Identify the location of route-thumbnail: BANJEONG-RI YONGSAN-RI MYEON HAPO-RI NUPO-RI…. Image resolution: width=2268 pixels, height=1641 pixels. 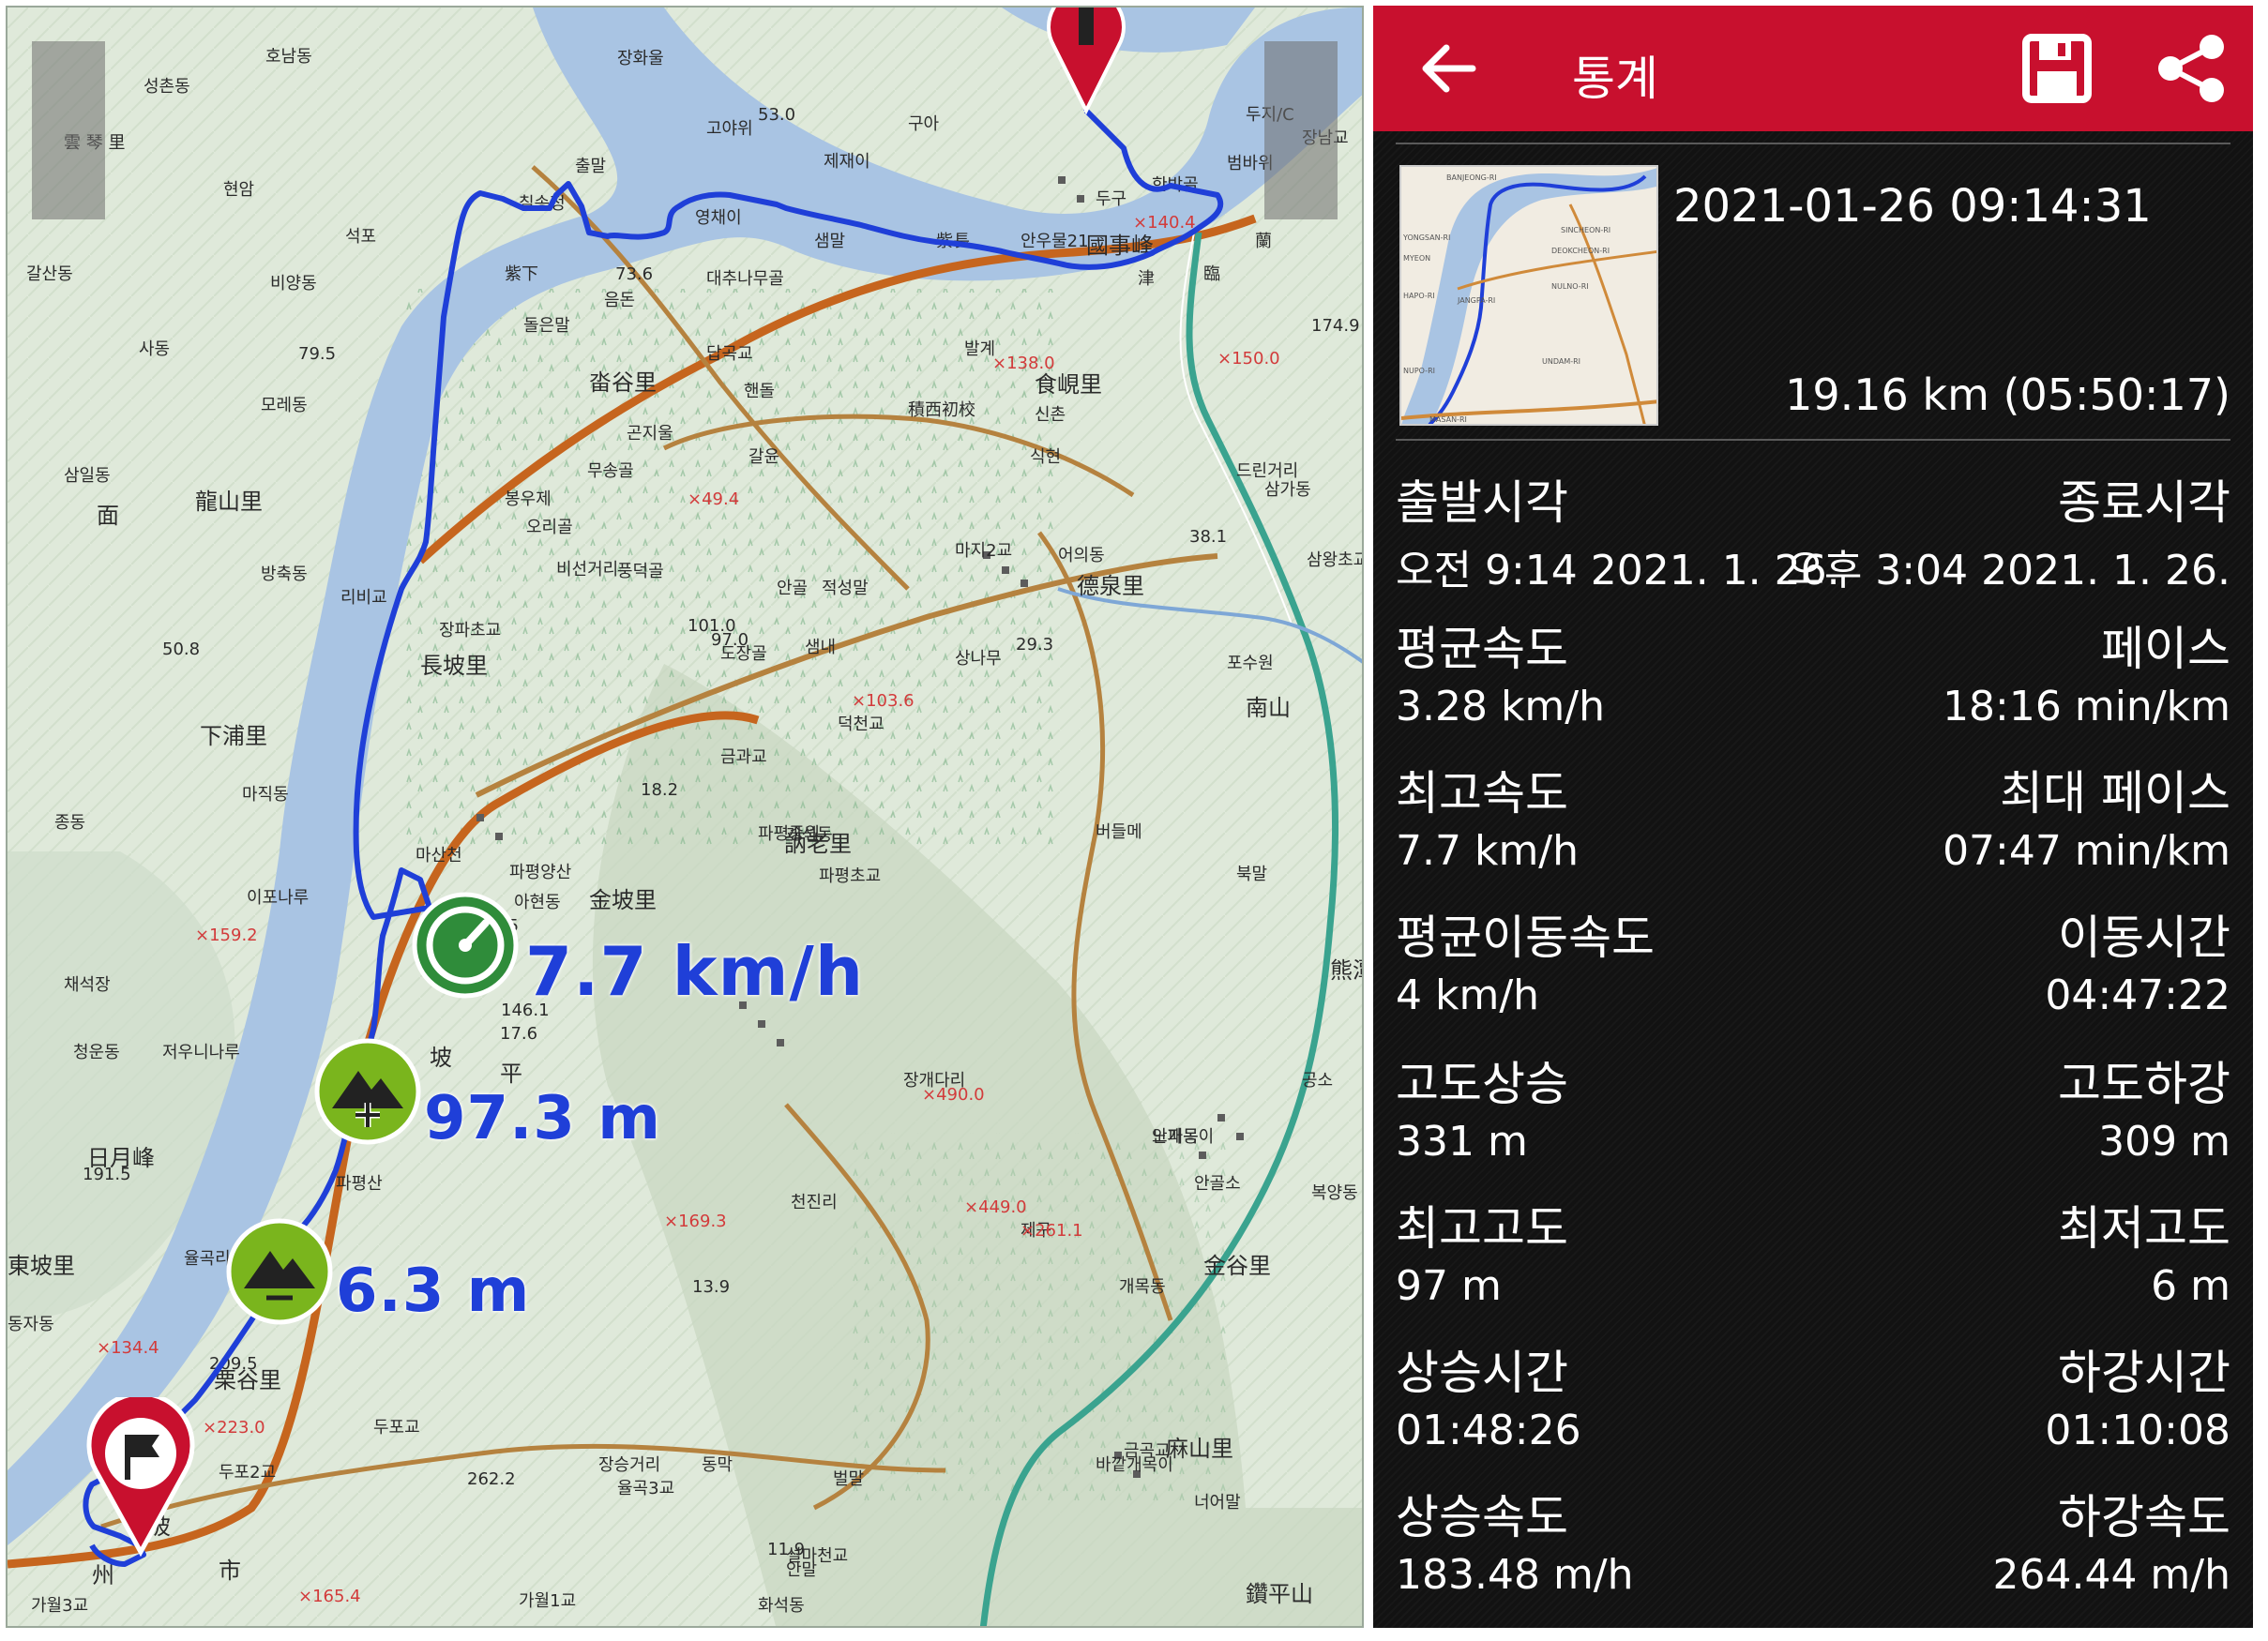
(1528, 295).